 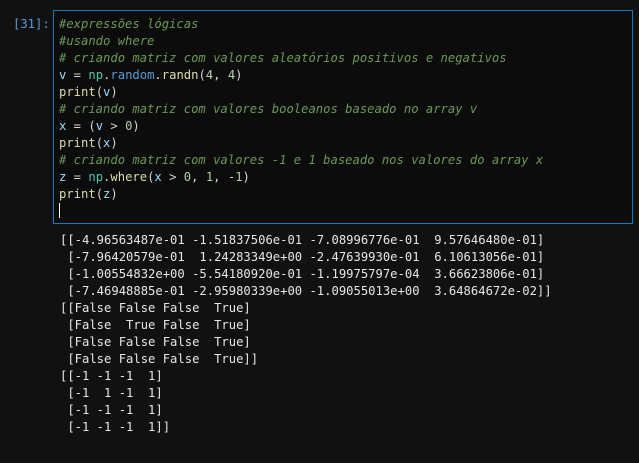 What do you see at coordinates (111, 376) in the screenshot?
I see `output-line: [[-1 -1 -1 1]` at bounding box center [111, 376].